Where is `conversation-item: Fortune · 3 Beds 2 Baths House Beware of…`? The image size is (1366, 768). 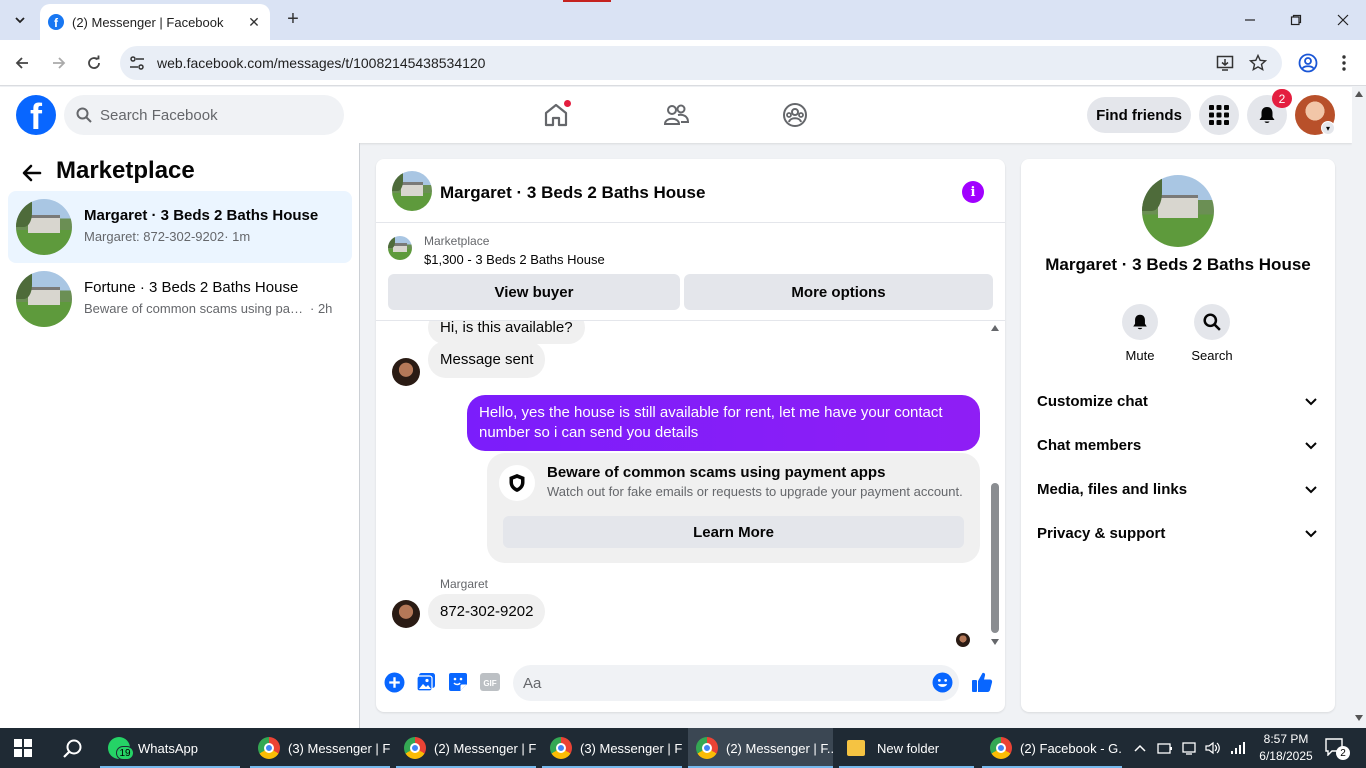
conversation-item: Fortune · 3 Beds 2 Baths House Beware of… is located at coordinates (180, 299).